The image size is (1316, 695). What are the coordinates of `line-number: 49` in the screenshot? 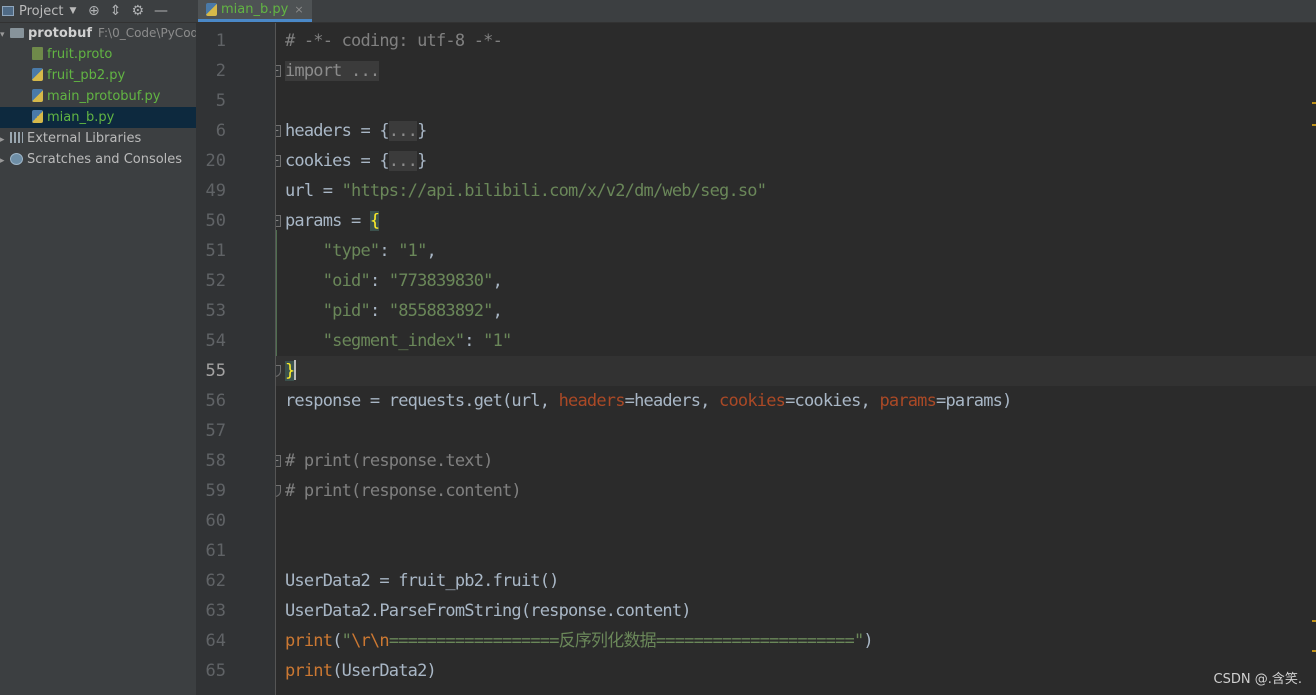 It's located at (215, 191).